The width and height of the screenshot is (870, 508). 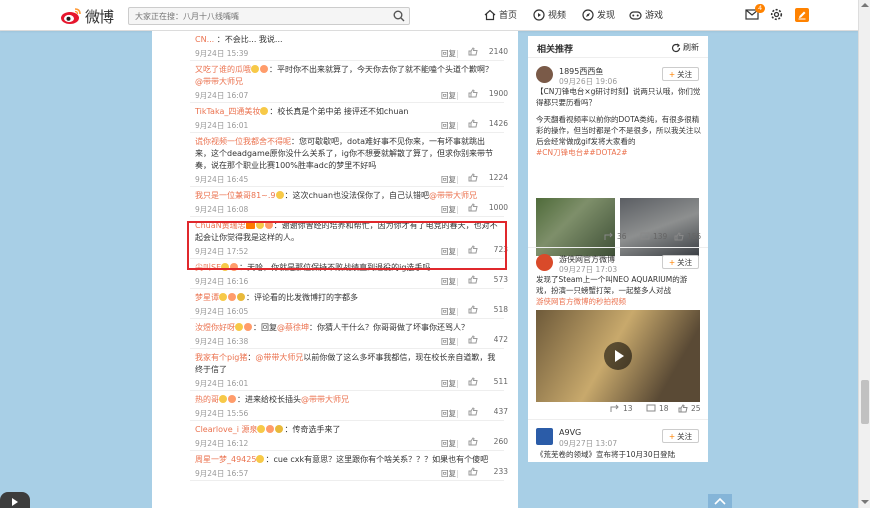 I want to click on arrow-up-icon, so click(x=720, y=501).